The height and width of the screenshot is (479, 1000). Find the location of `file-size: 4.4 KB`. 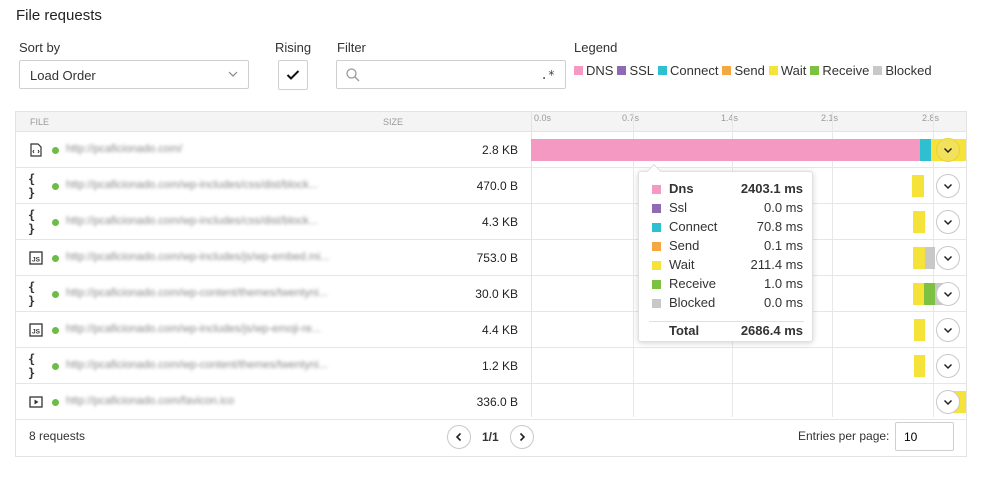

file-size: 4.4 KB is located at coordinates (499, 330).